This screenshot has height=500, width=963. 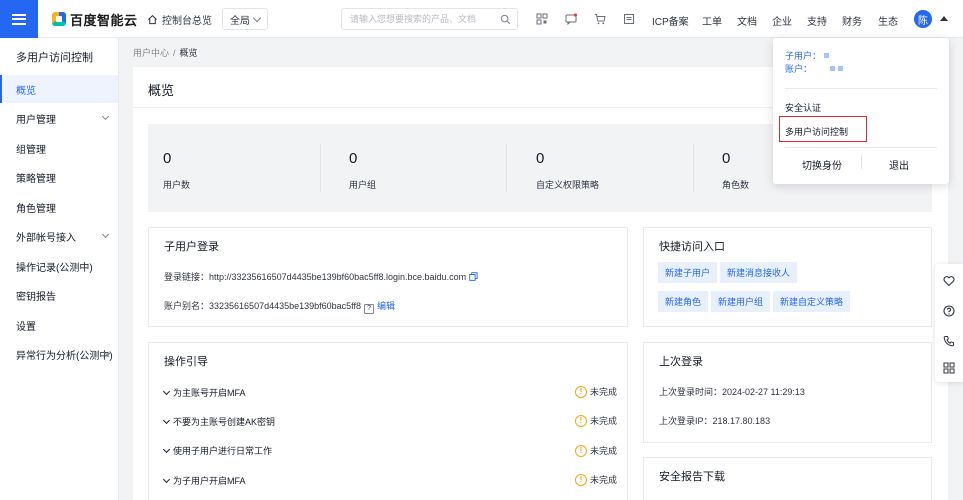 What do you see at coordinates (19, 19) in the screenshot?
I see `menu-icon` at bounding box center [19, 19].